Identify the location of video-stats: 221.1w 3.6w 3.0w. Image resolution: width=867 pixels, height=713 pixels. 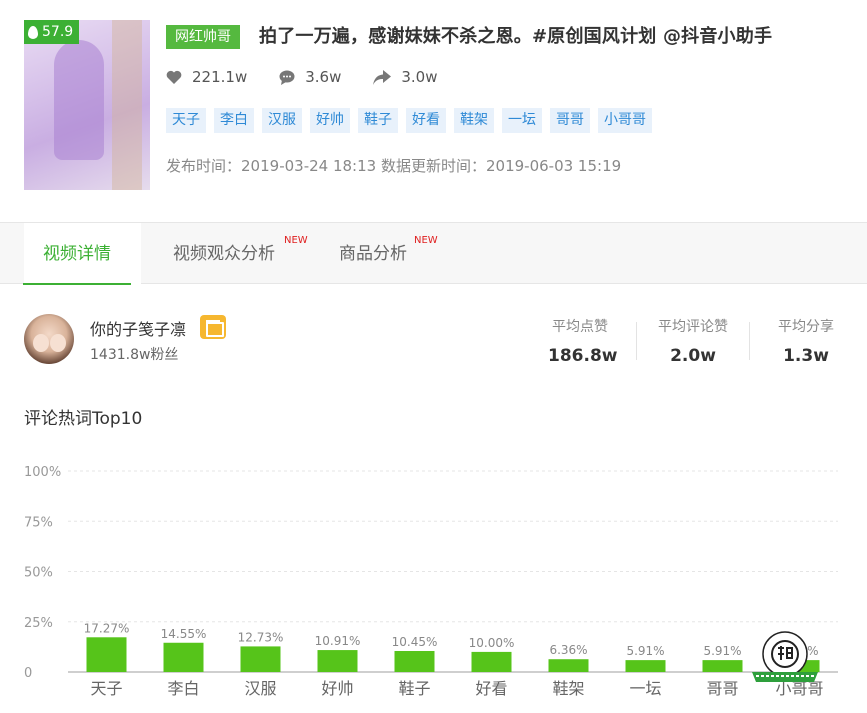
(317, 77).